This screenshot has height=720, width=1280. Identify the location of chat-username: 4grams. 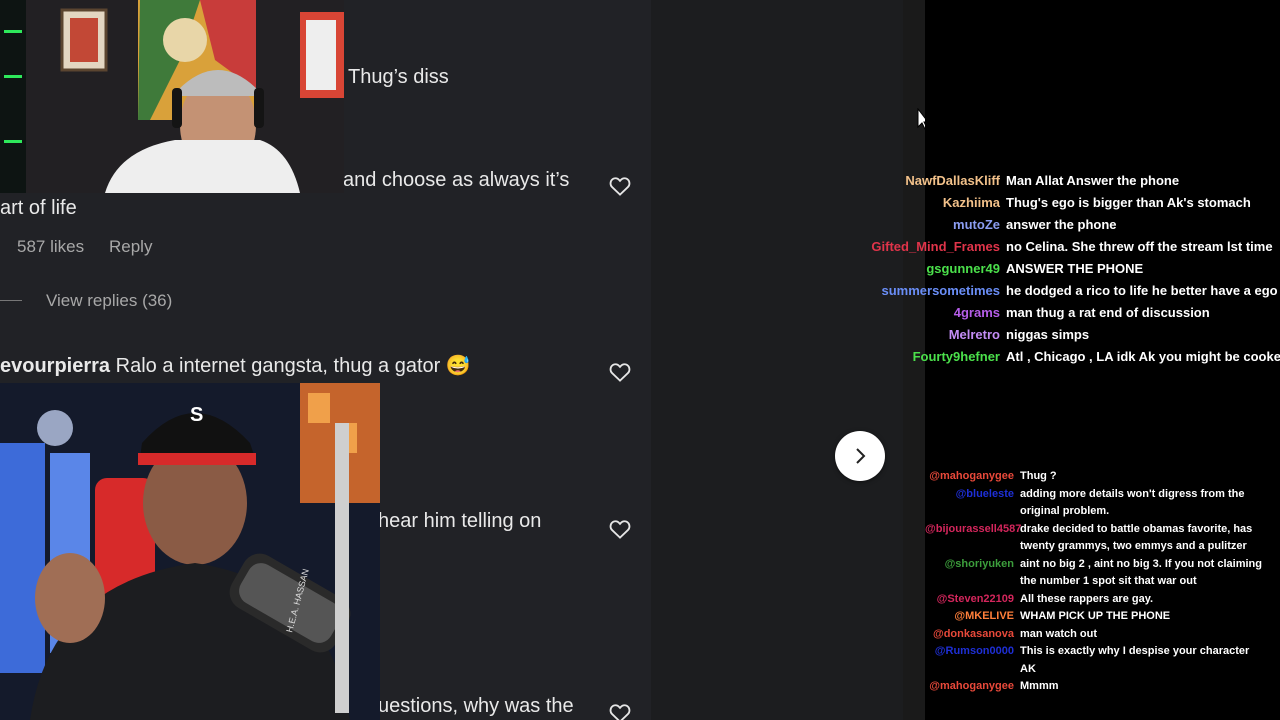
(935, 312).